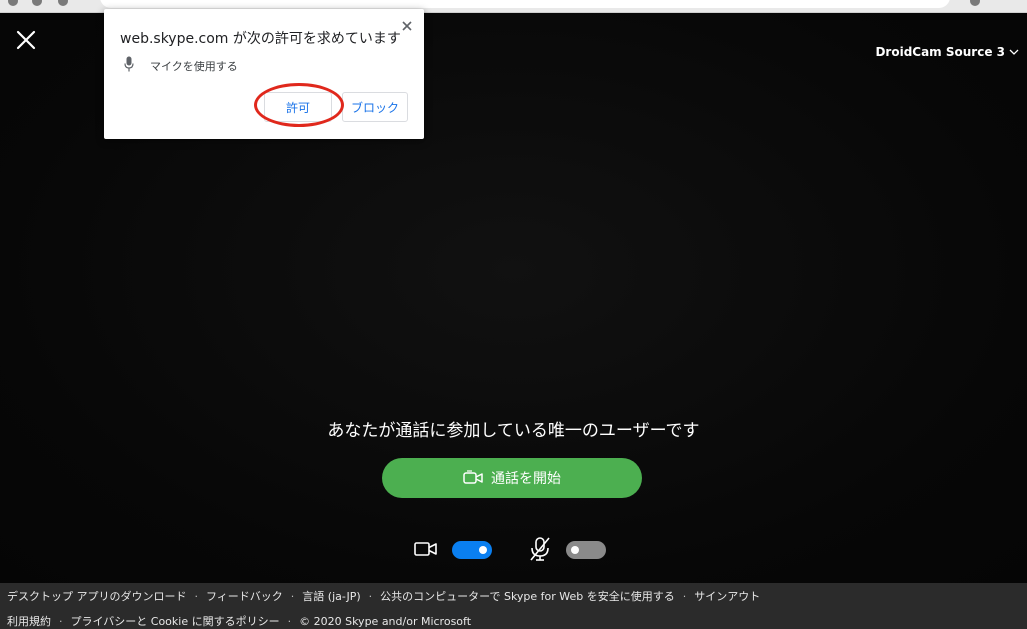  What do you see at coordinates (472, 550) in the screenshot?
I see `video-toggle` at bounding box center [472, 550].